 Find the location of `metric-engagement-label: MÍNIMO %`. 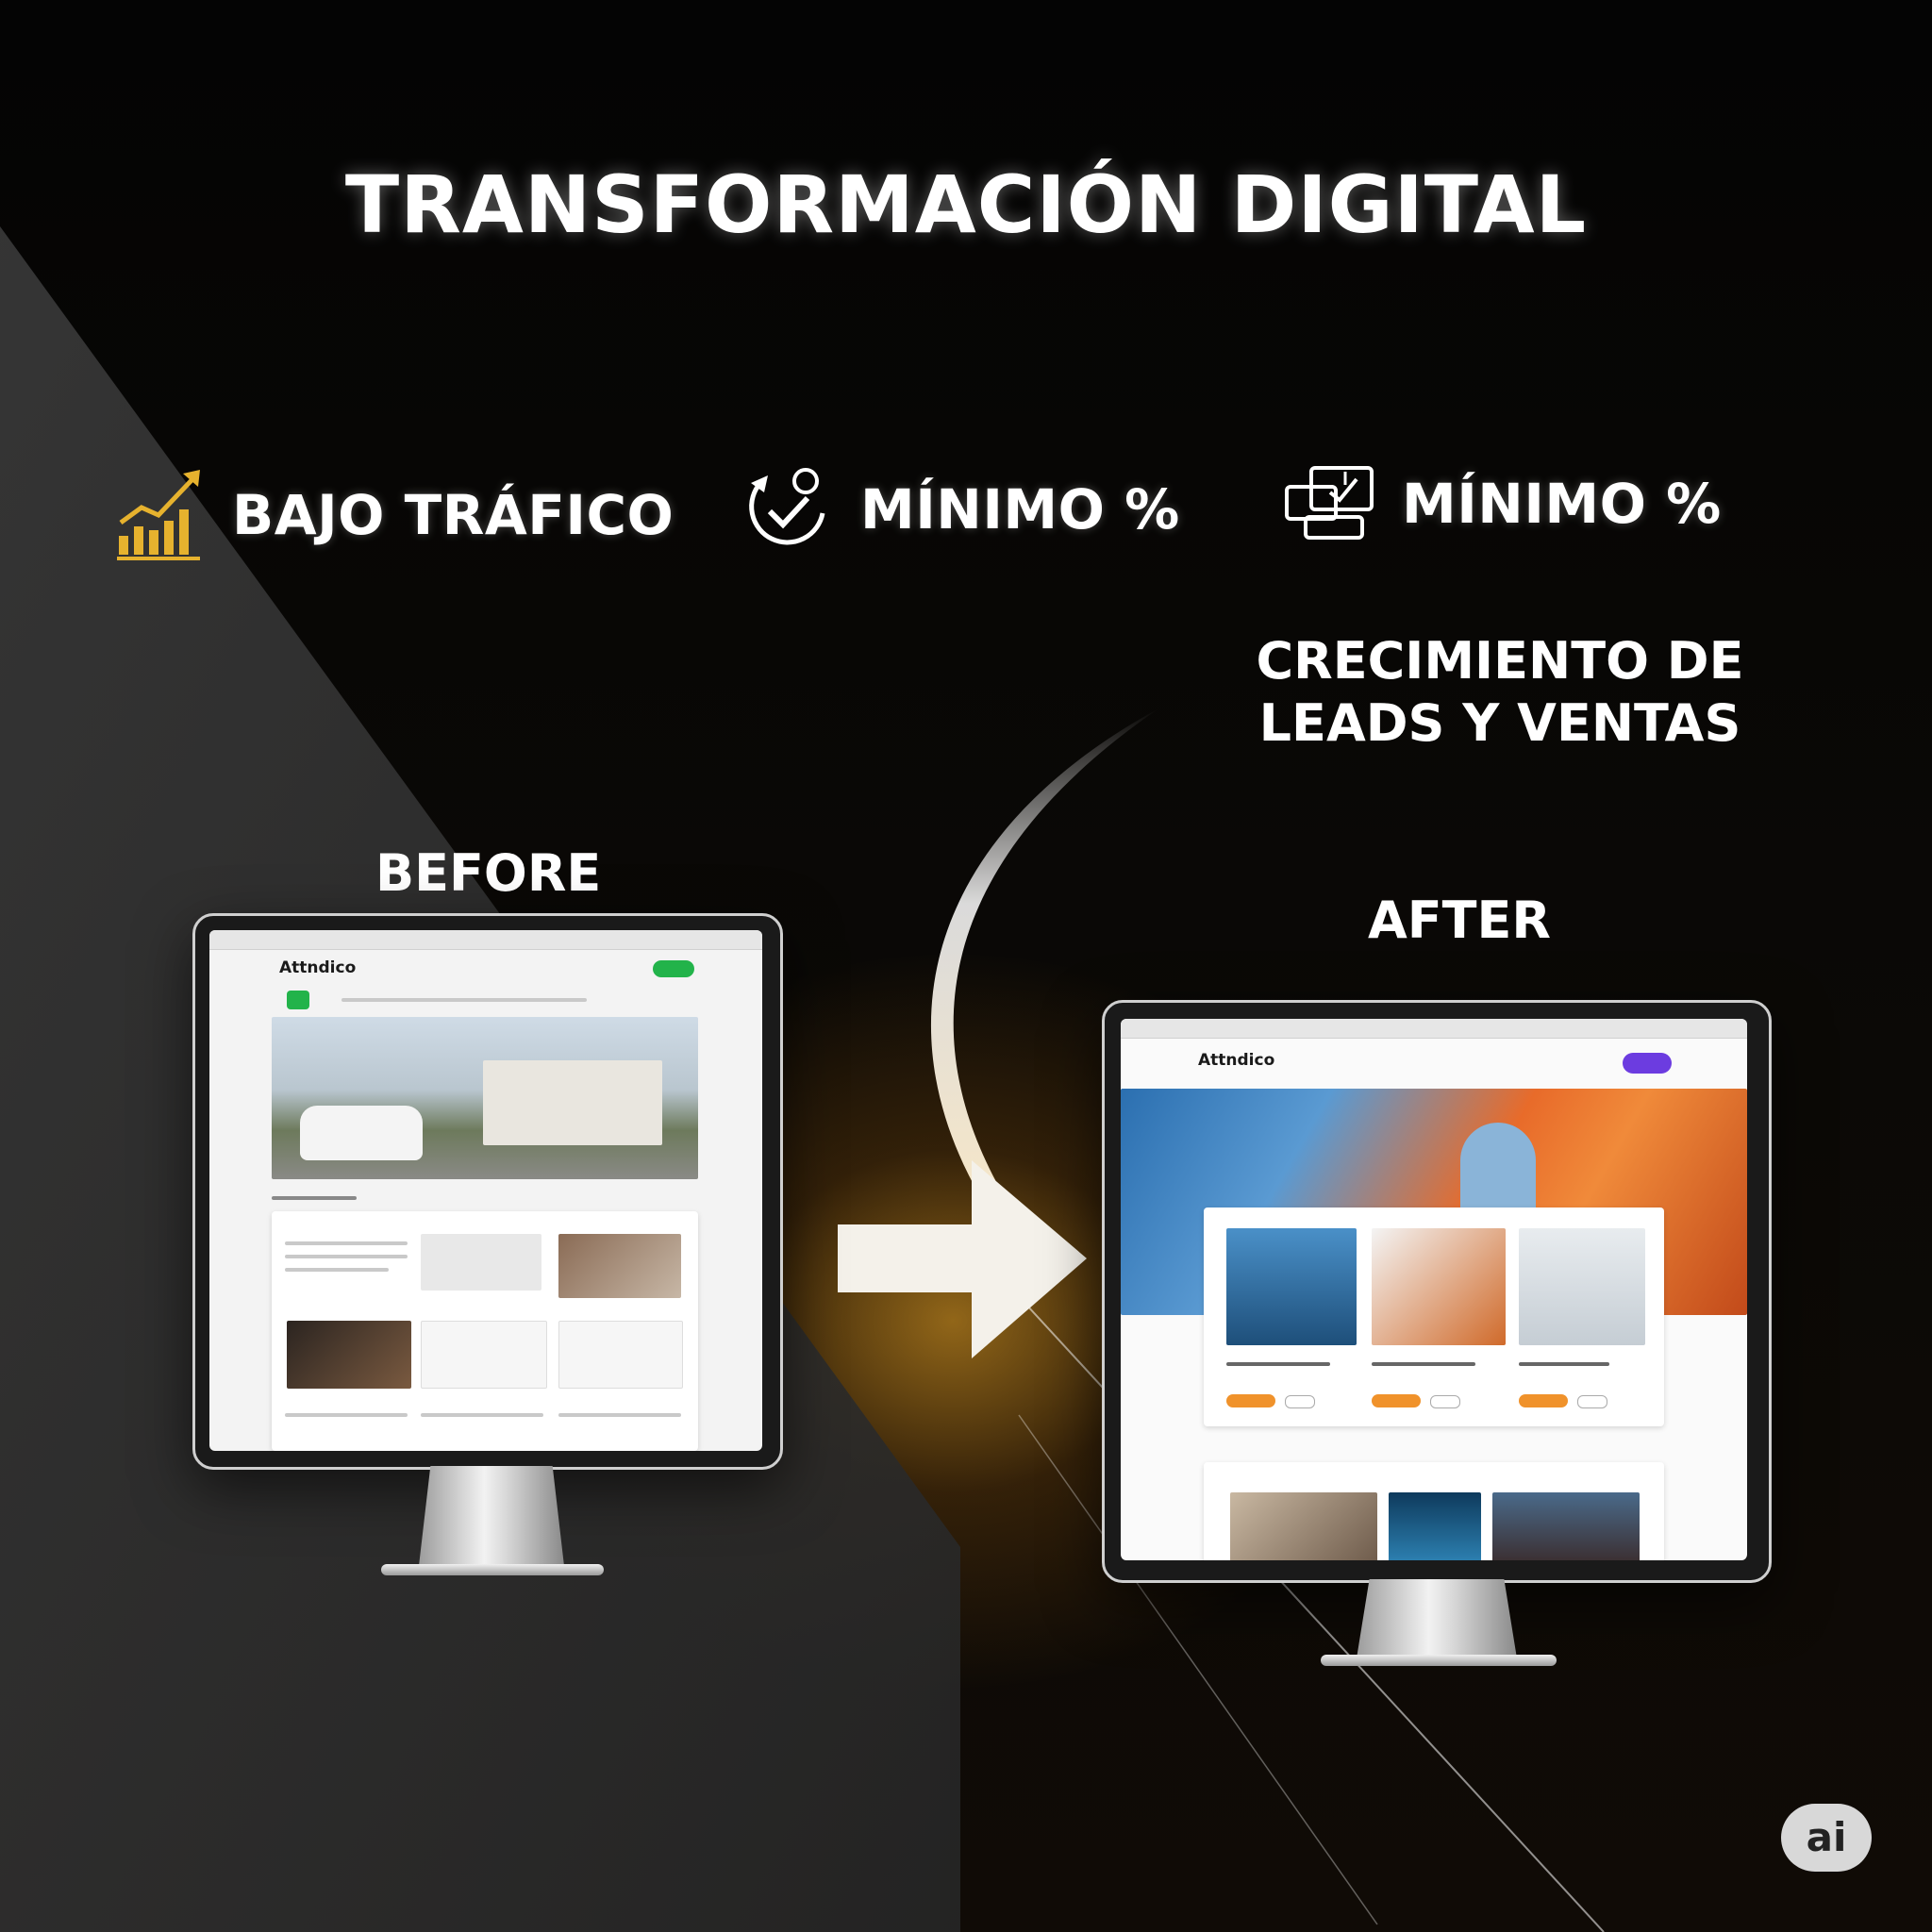

metric-engagement-label: MÍNIMO % is located at coordinates (1562, 504).